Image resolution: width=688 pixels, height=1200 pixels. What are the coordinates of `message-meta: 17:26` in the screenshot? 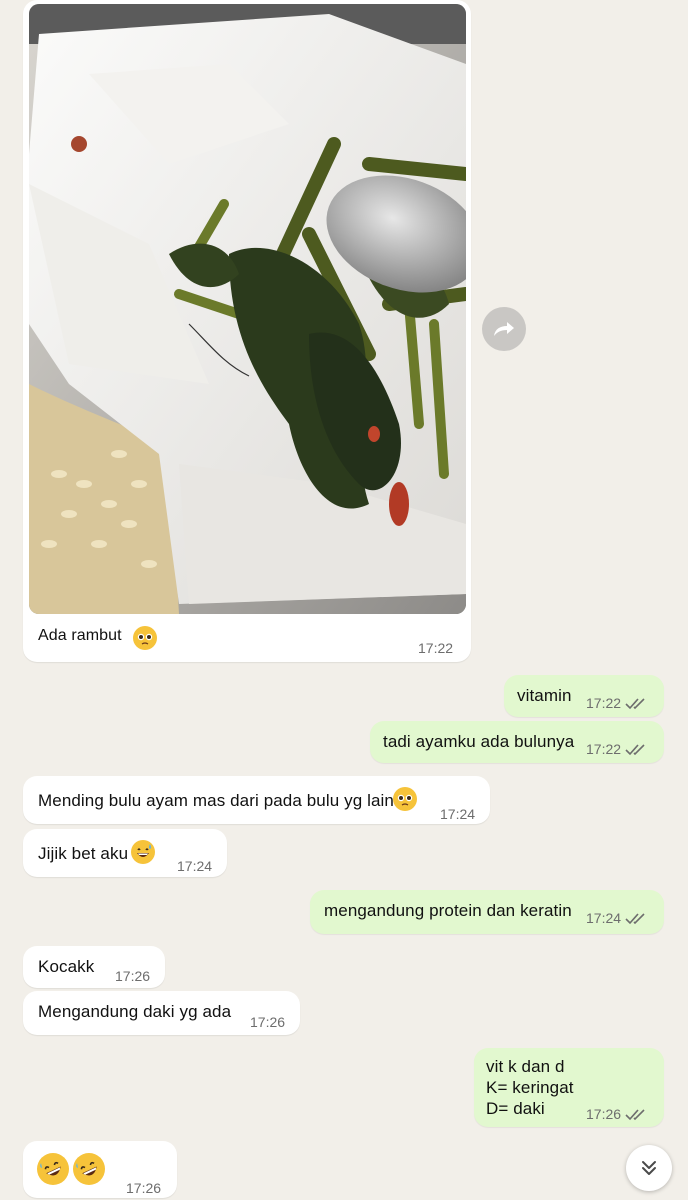 It's located at (618, 1114).